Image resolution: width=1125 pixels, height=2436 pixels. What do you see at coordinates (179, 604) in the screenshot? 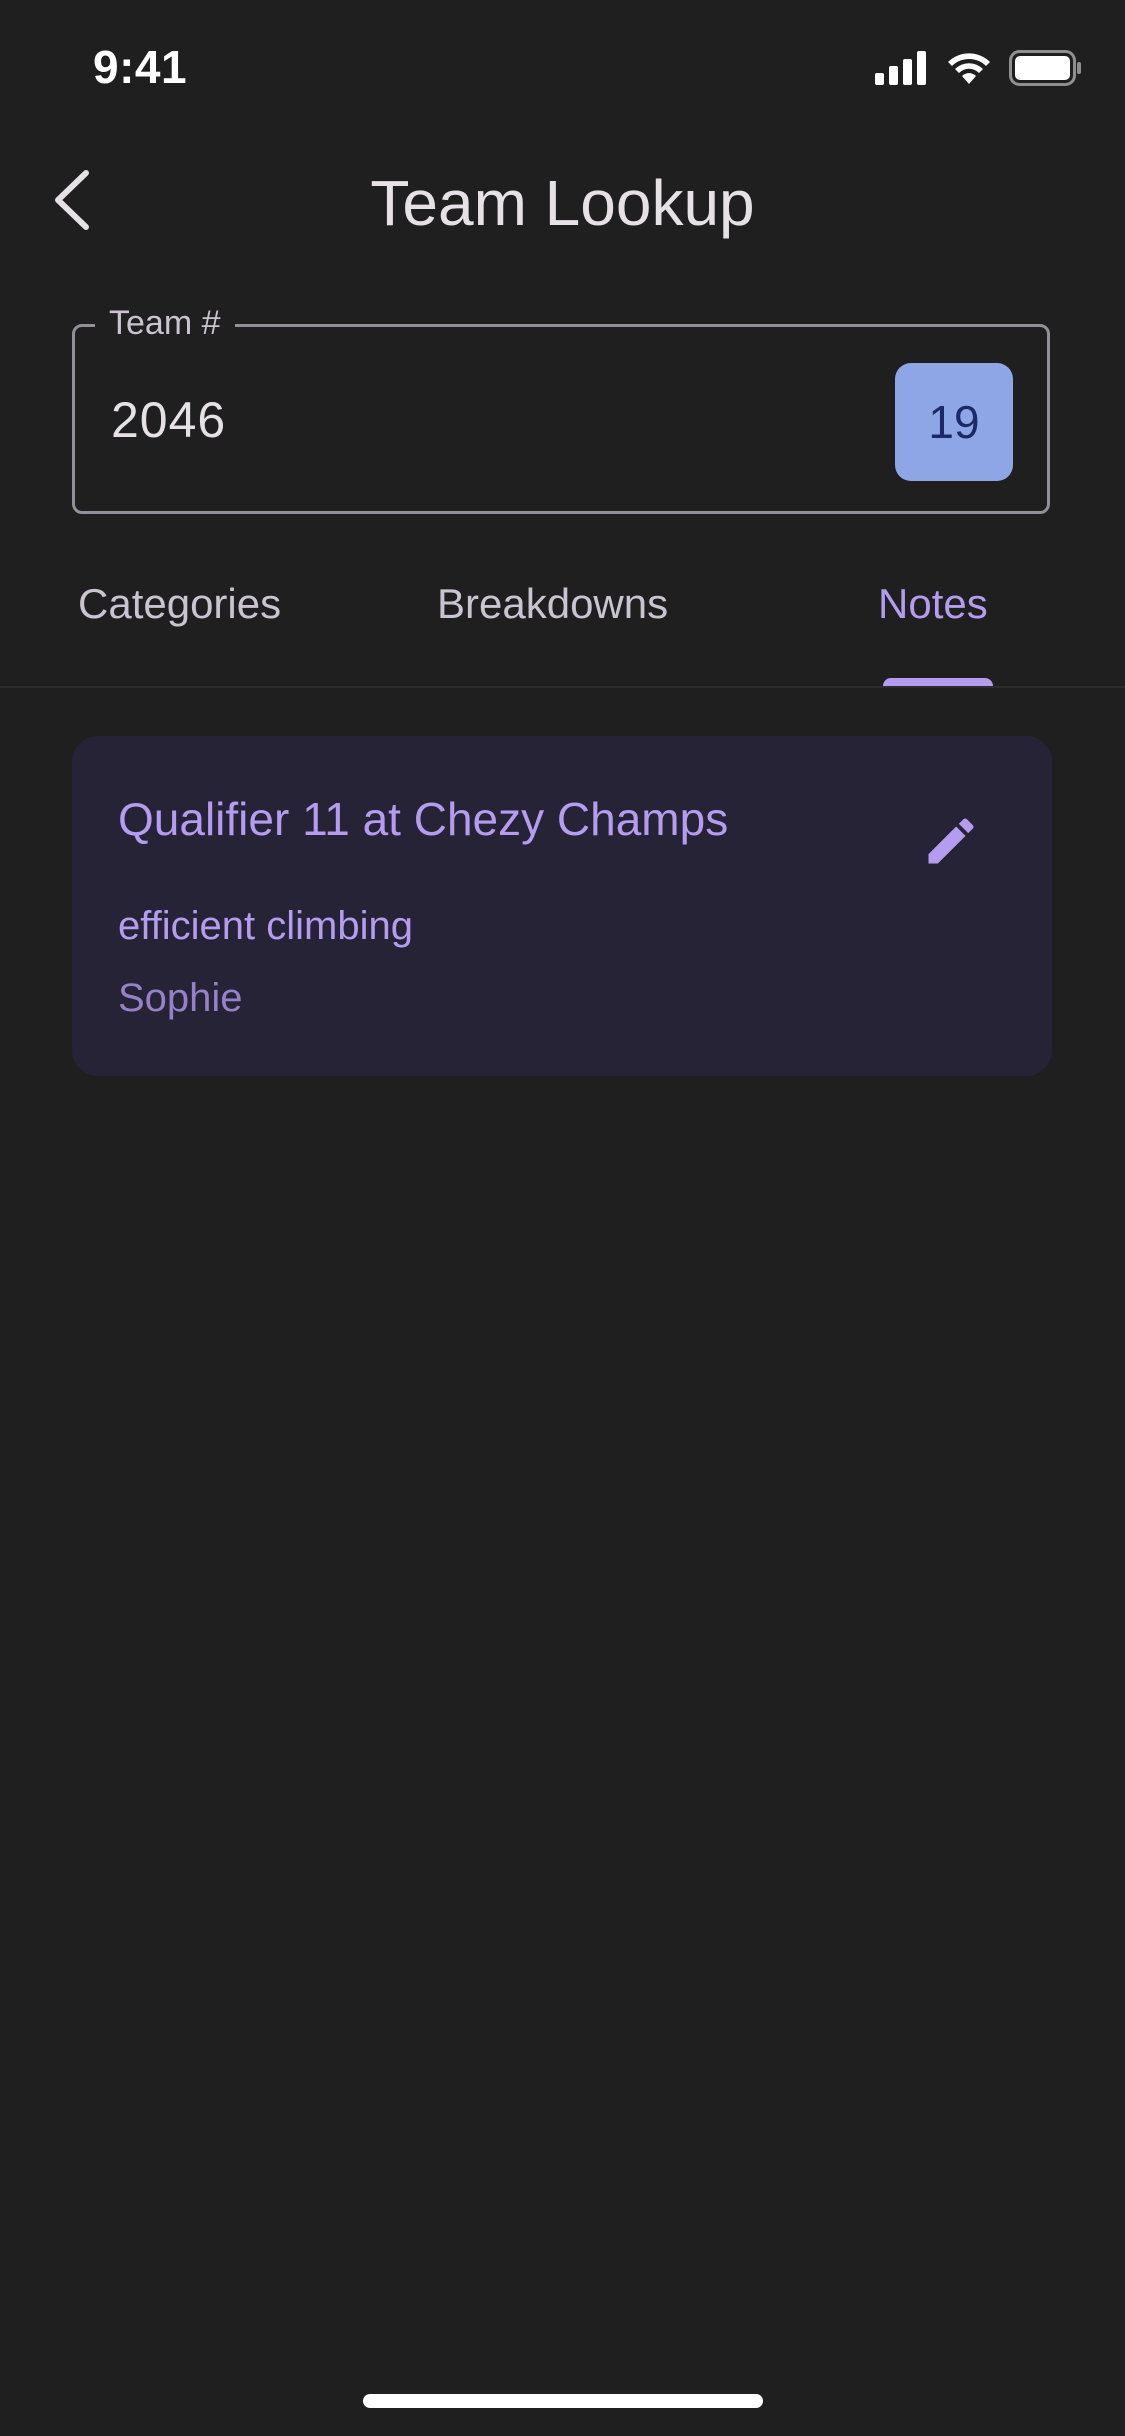
I see `tab-categories: Categories` at bounding box center [179, 604].